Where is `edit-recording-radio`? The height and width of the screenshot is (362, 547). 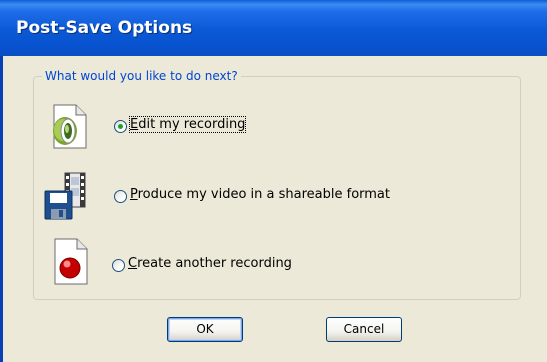
edit-recording-radio is located at coordinates (120, 126).